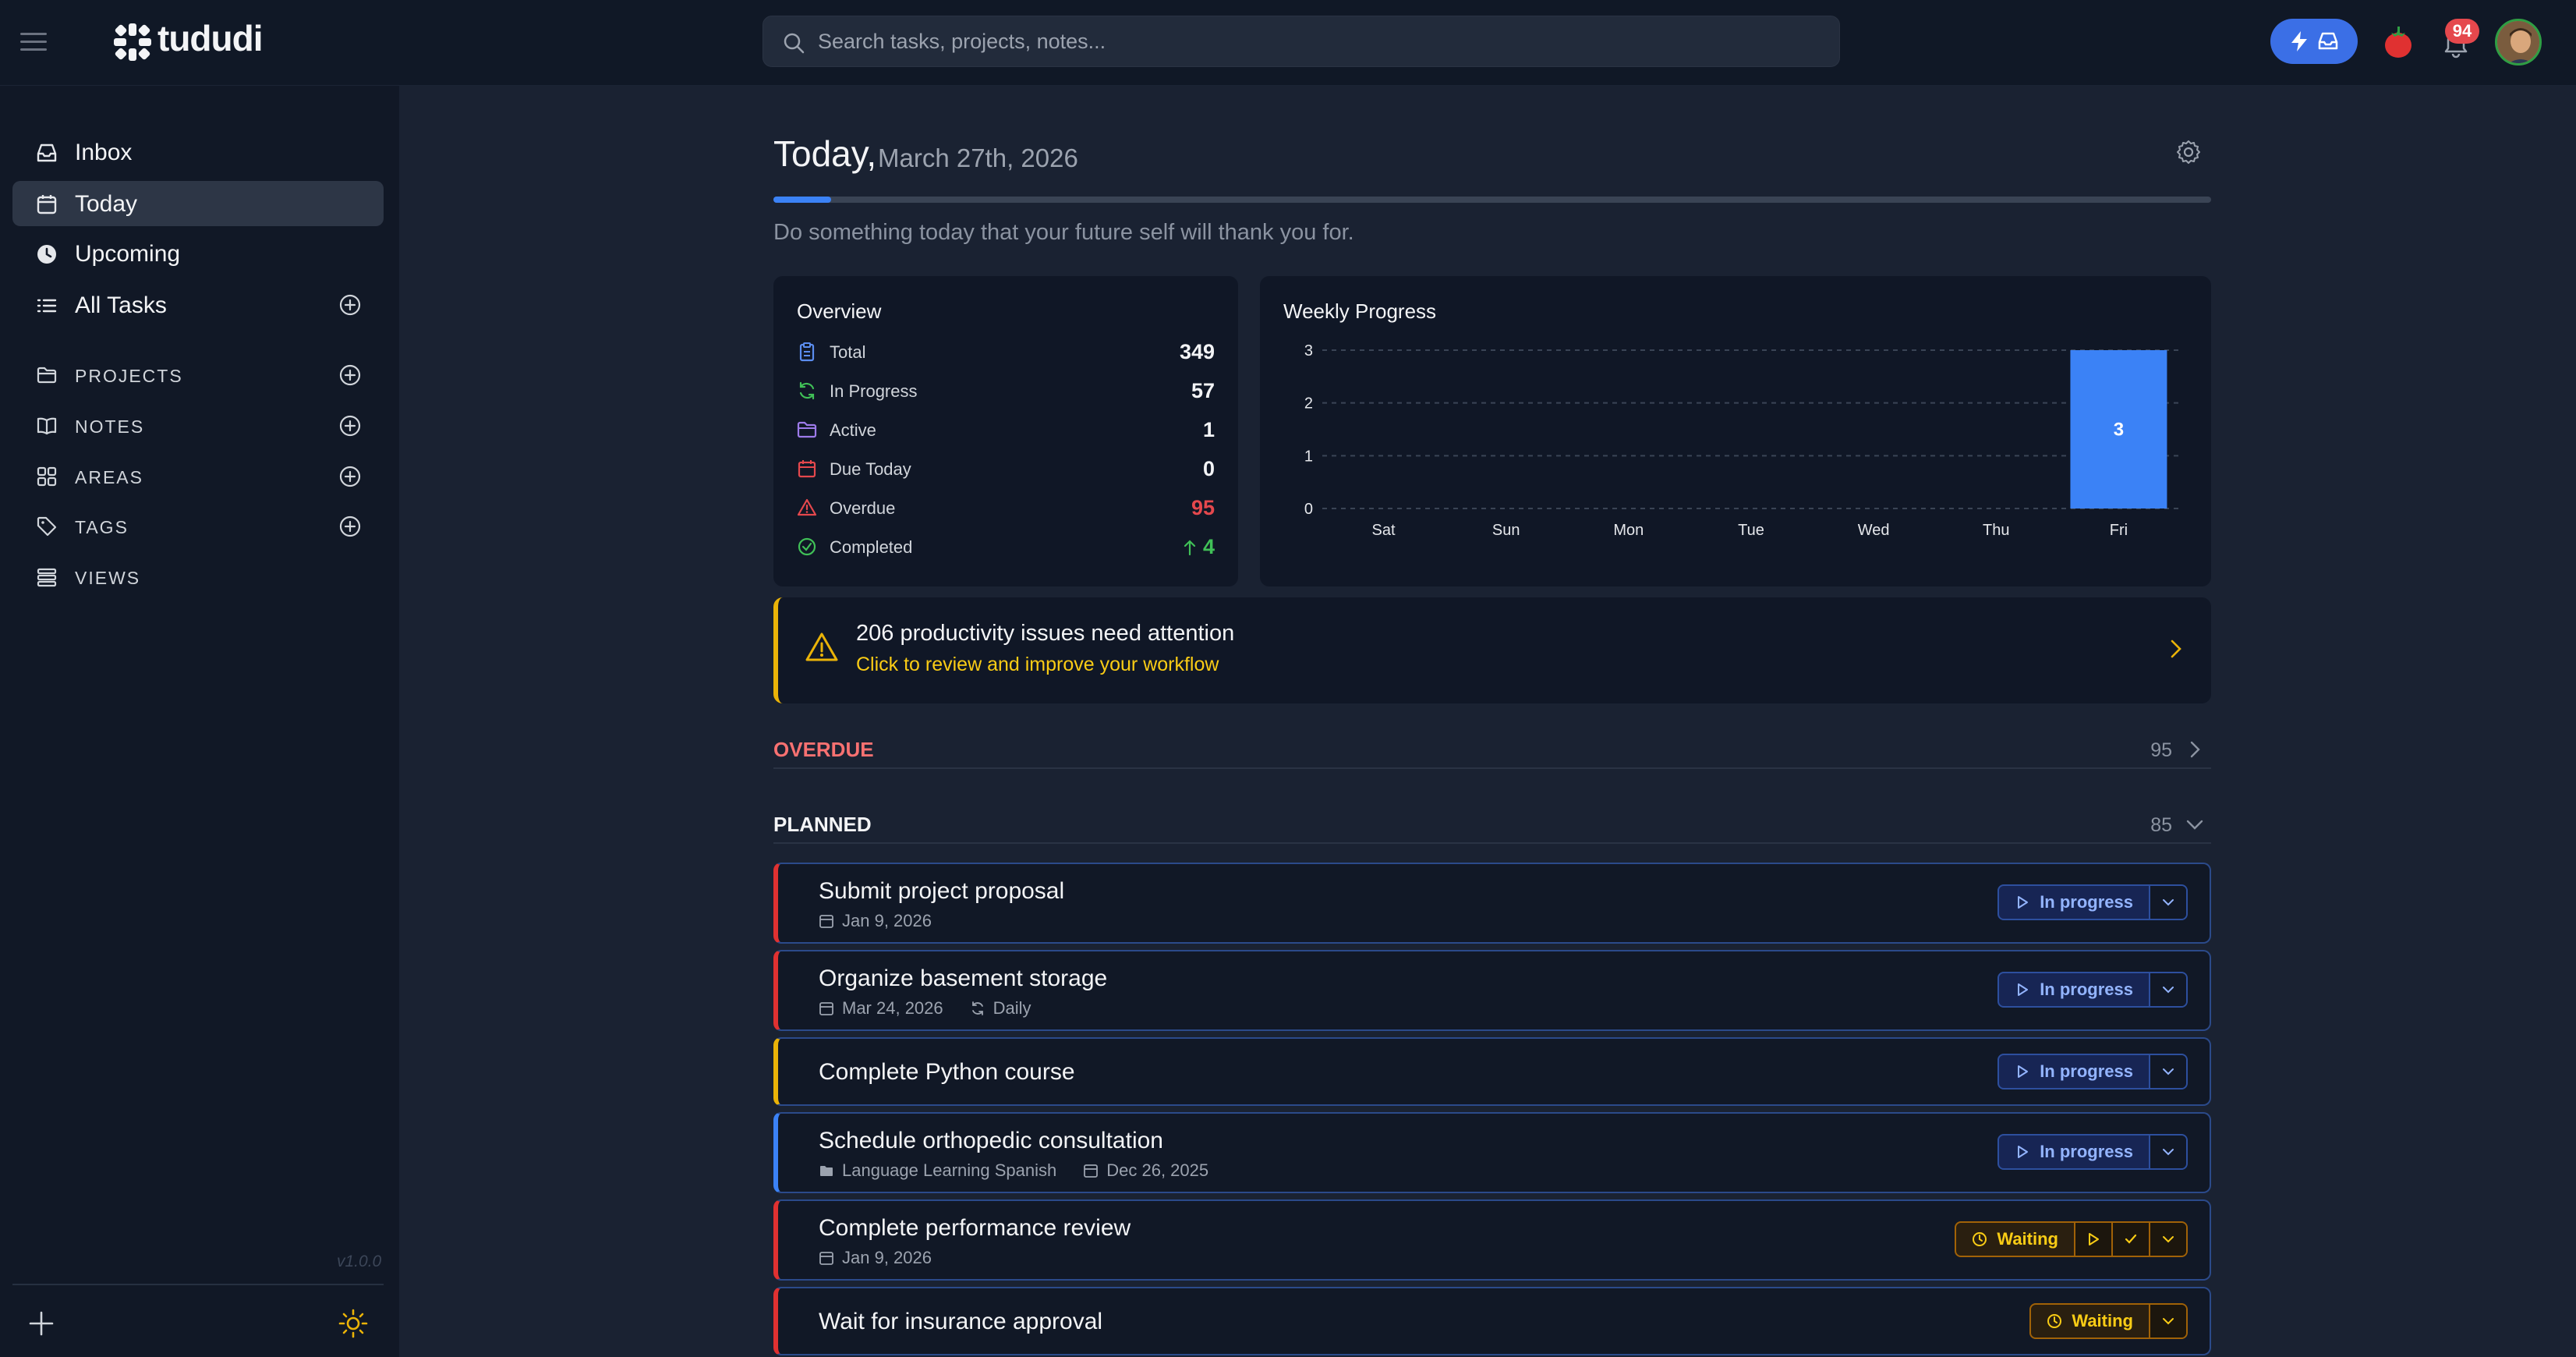 This screenshot has width=2576, height=1357. What do you see at coordinates (1506, 530) in the screenshot?
I see `chart-x-tick-label: Sun` at bounding box center [1506, 530].